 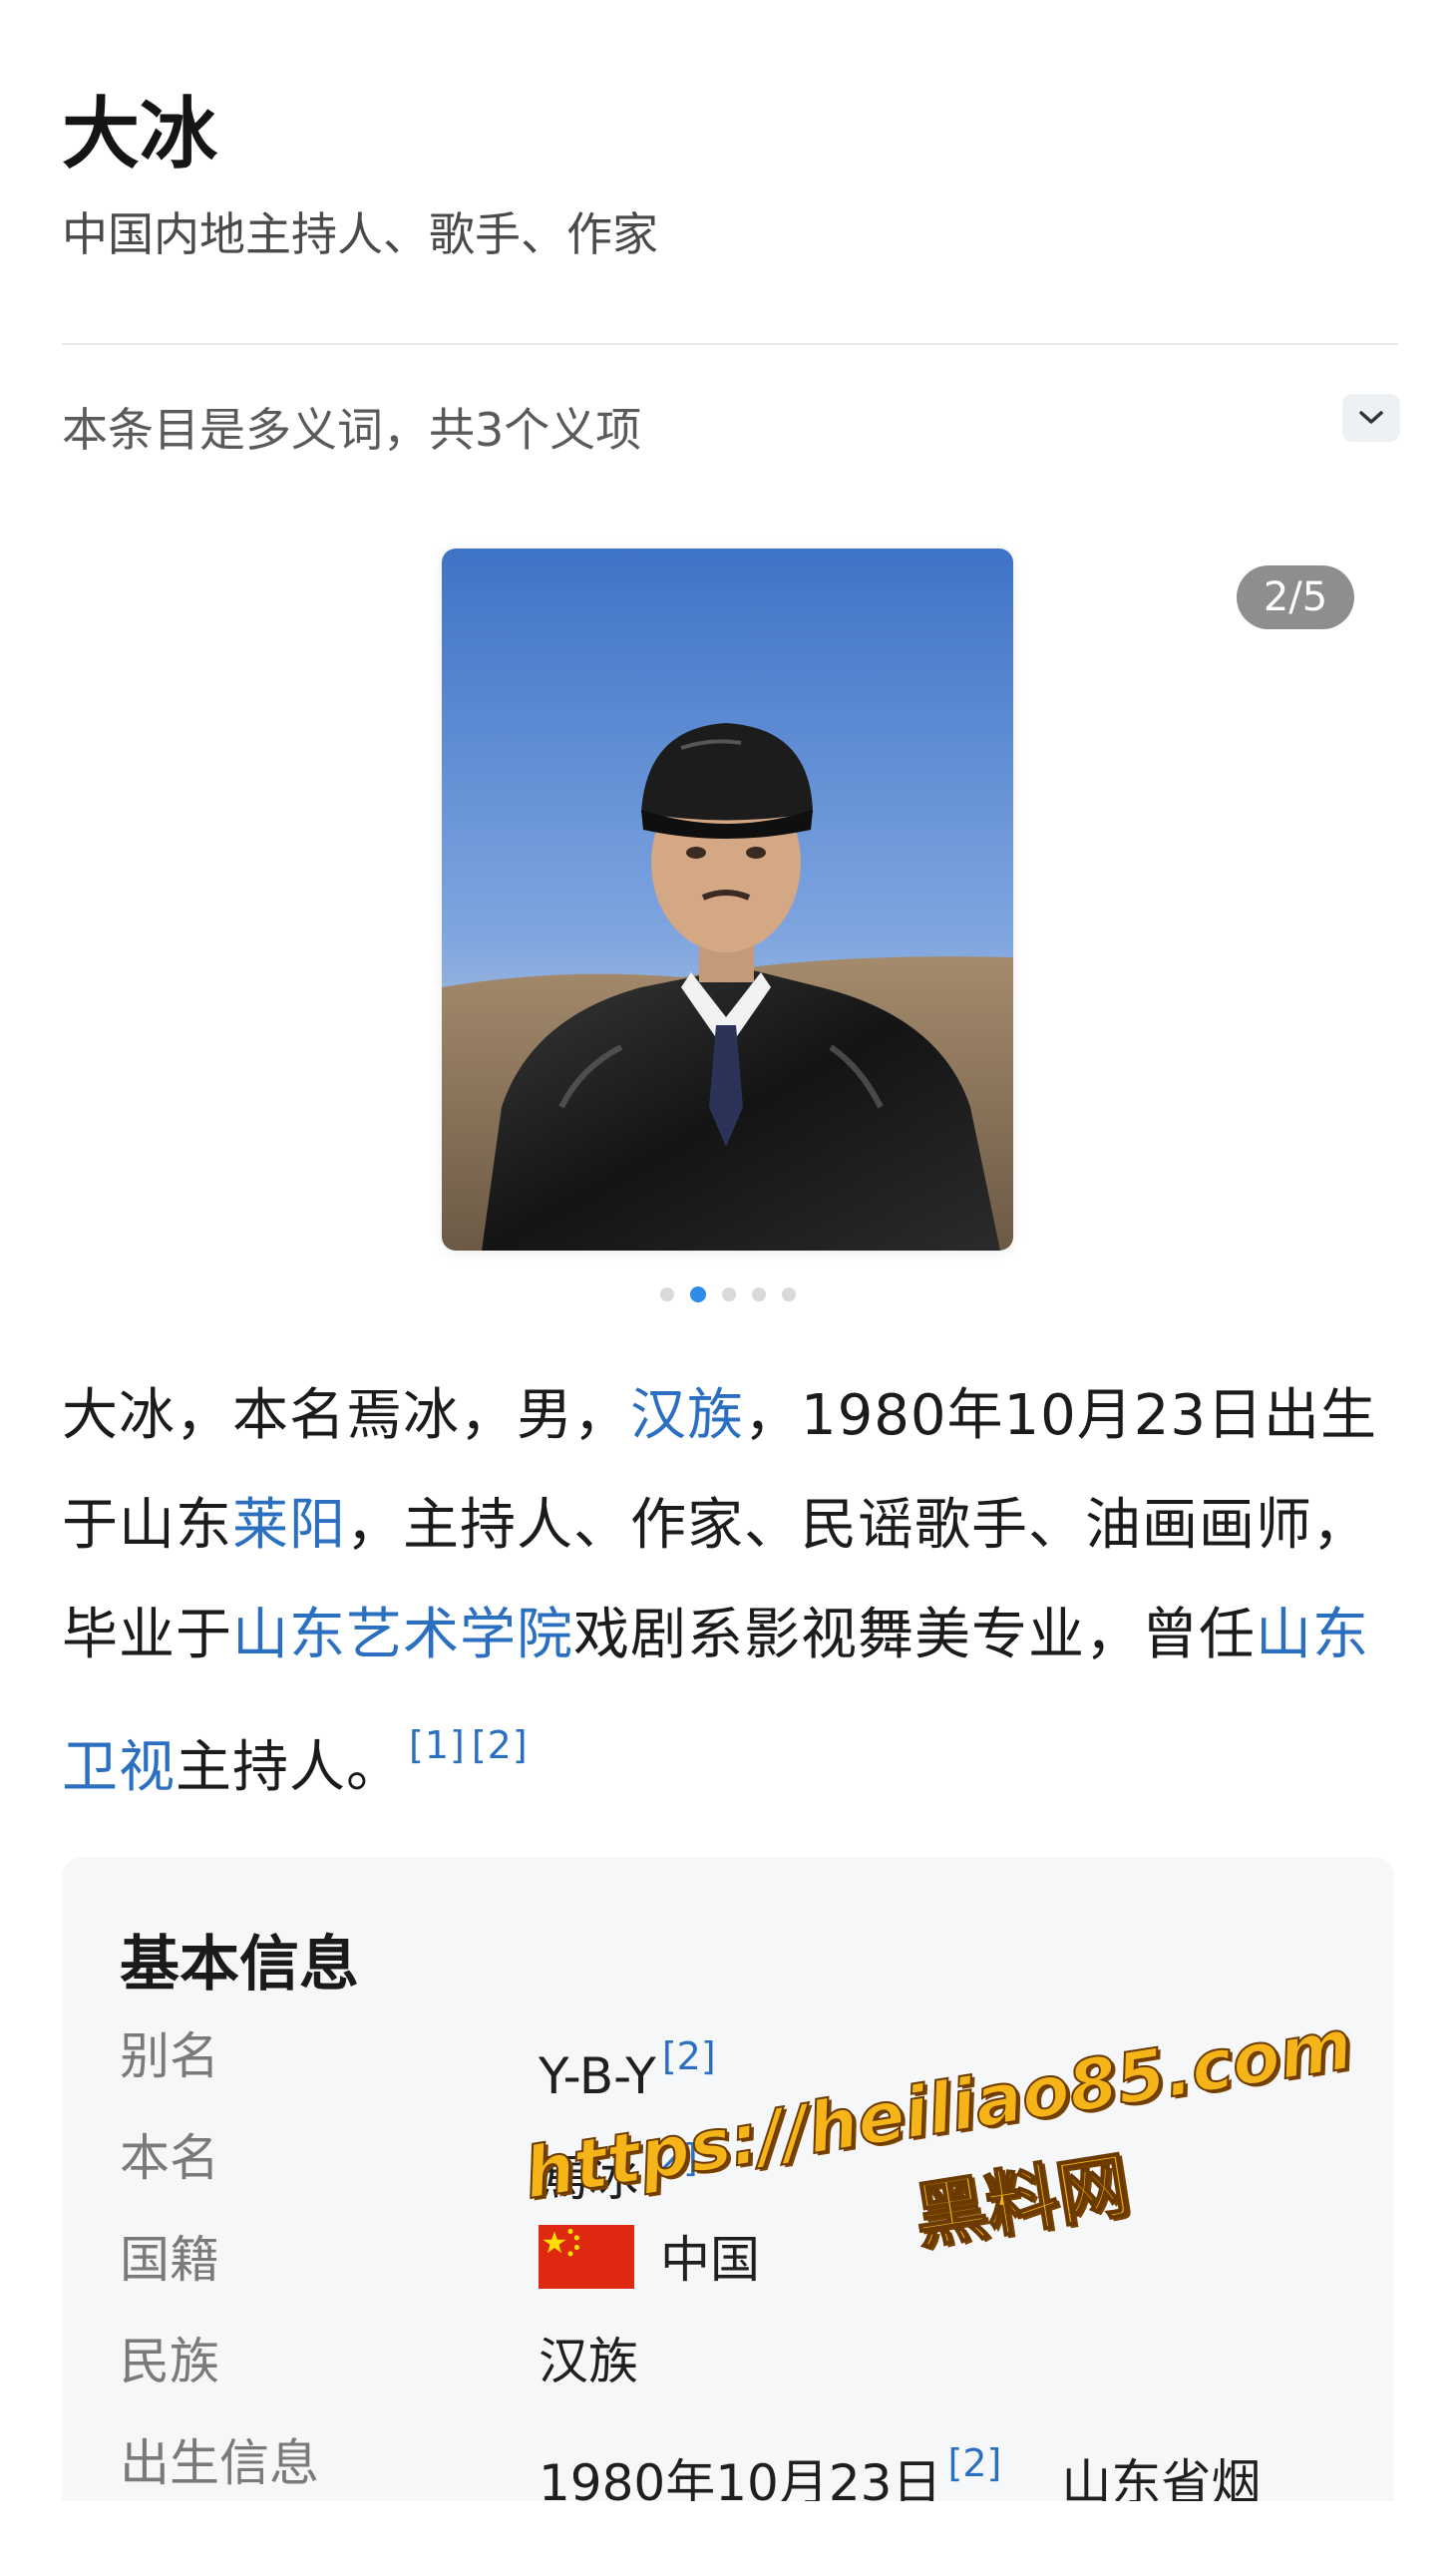 I want to click on gallery-photo, so click(x=727, y=900).